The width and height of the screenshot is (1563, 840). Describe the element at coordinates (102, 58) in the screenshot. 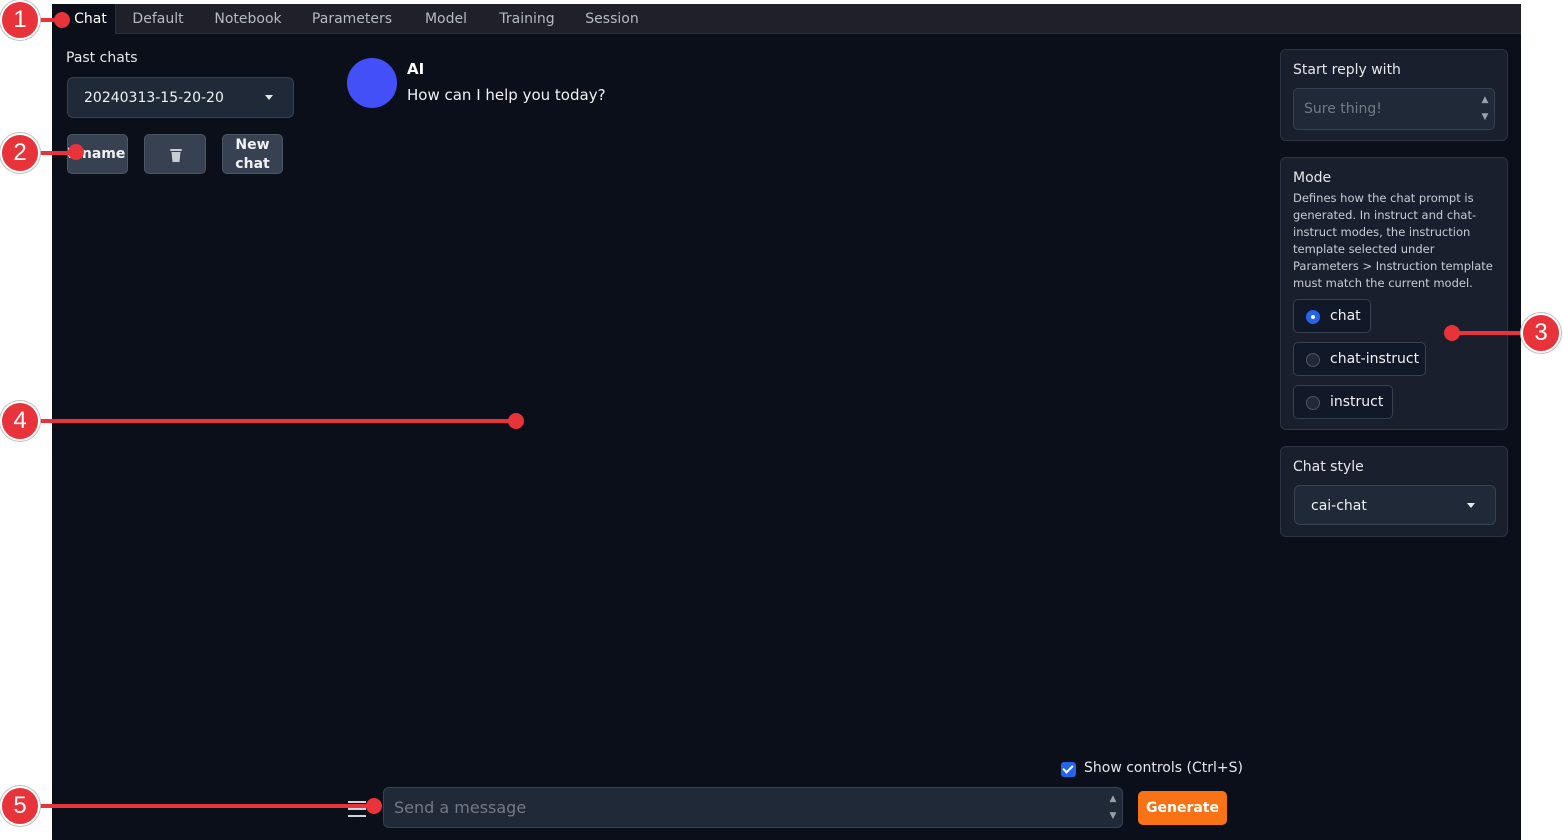

I see `past-chats-label: Past chats` at that location.